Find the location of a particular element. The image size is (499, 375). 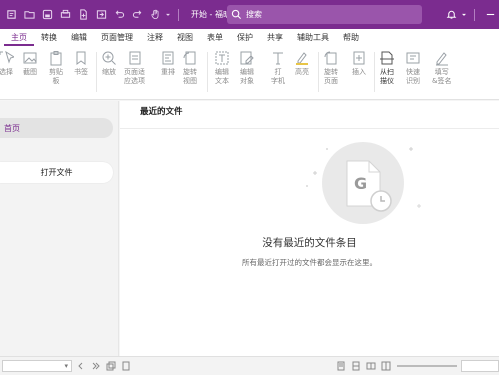

screenshot-button: 截图 is located at coordinates (30, 63).